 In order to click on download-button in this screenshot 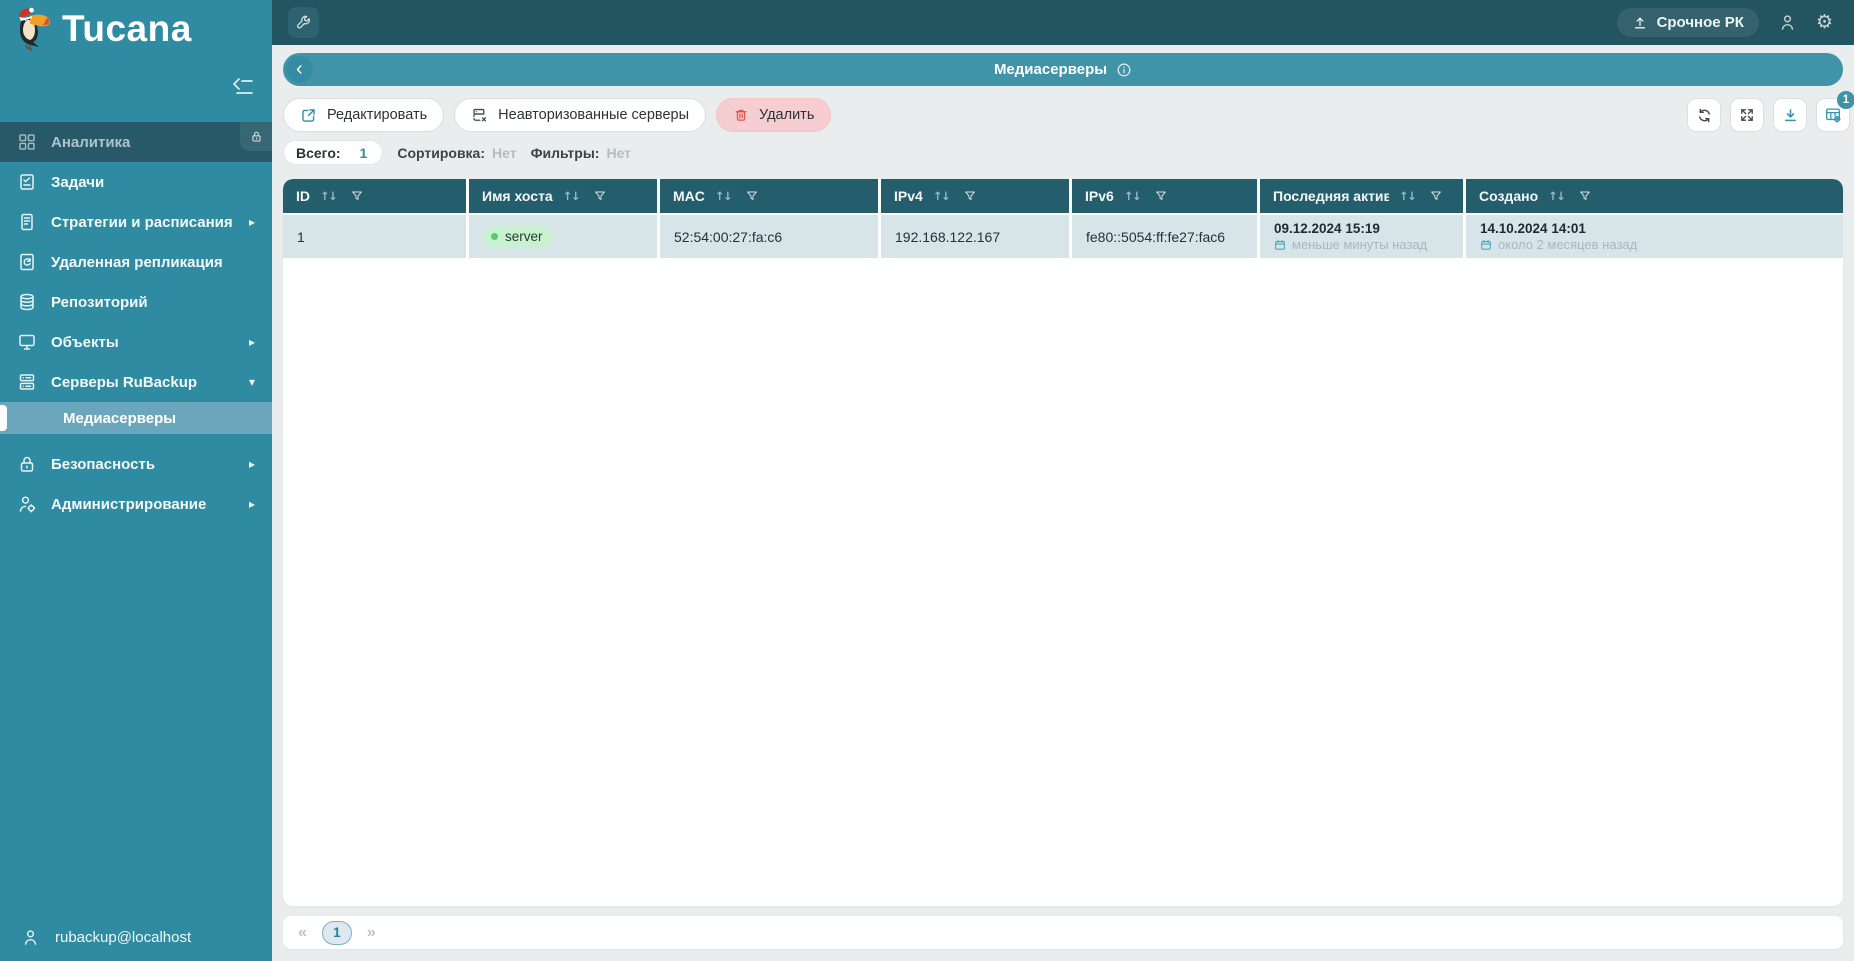, I will do `click(1790, 115)`.